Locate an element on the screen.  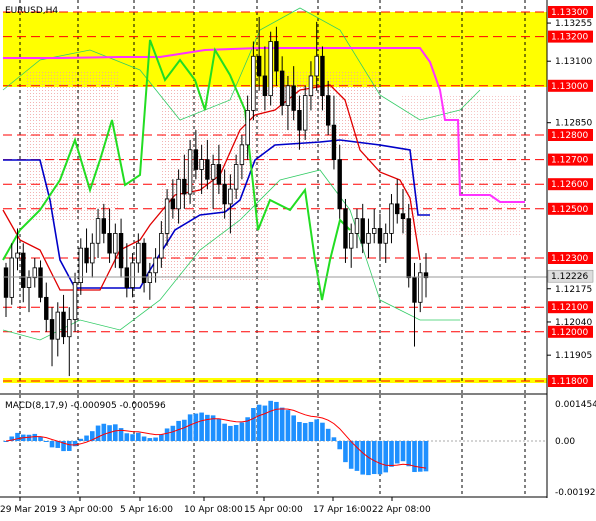
time-label: 15 Apr 00:00 is located at coordinates (273, 510).